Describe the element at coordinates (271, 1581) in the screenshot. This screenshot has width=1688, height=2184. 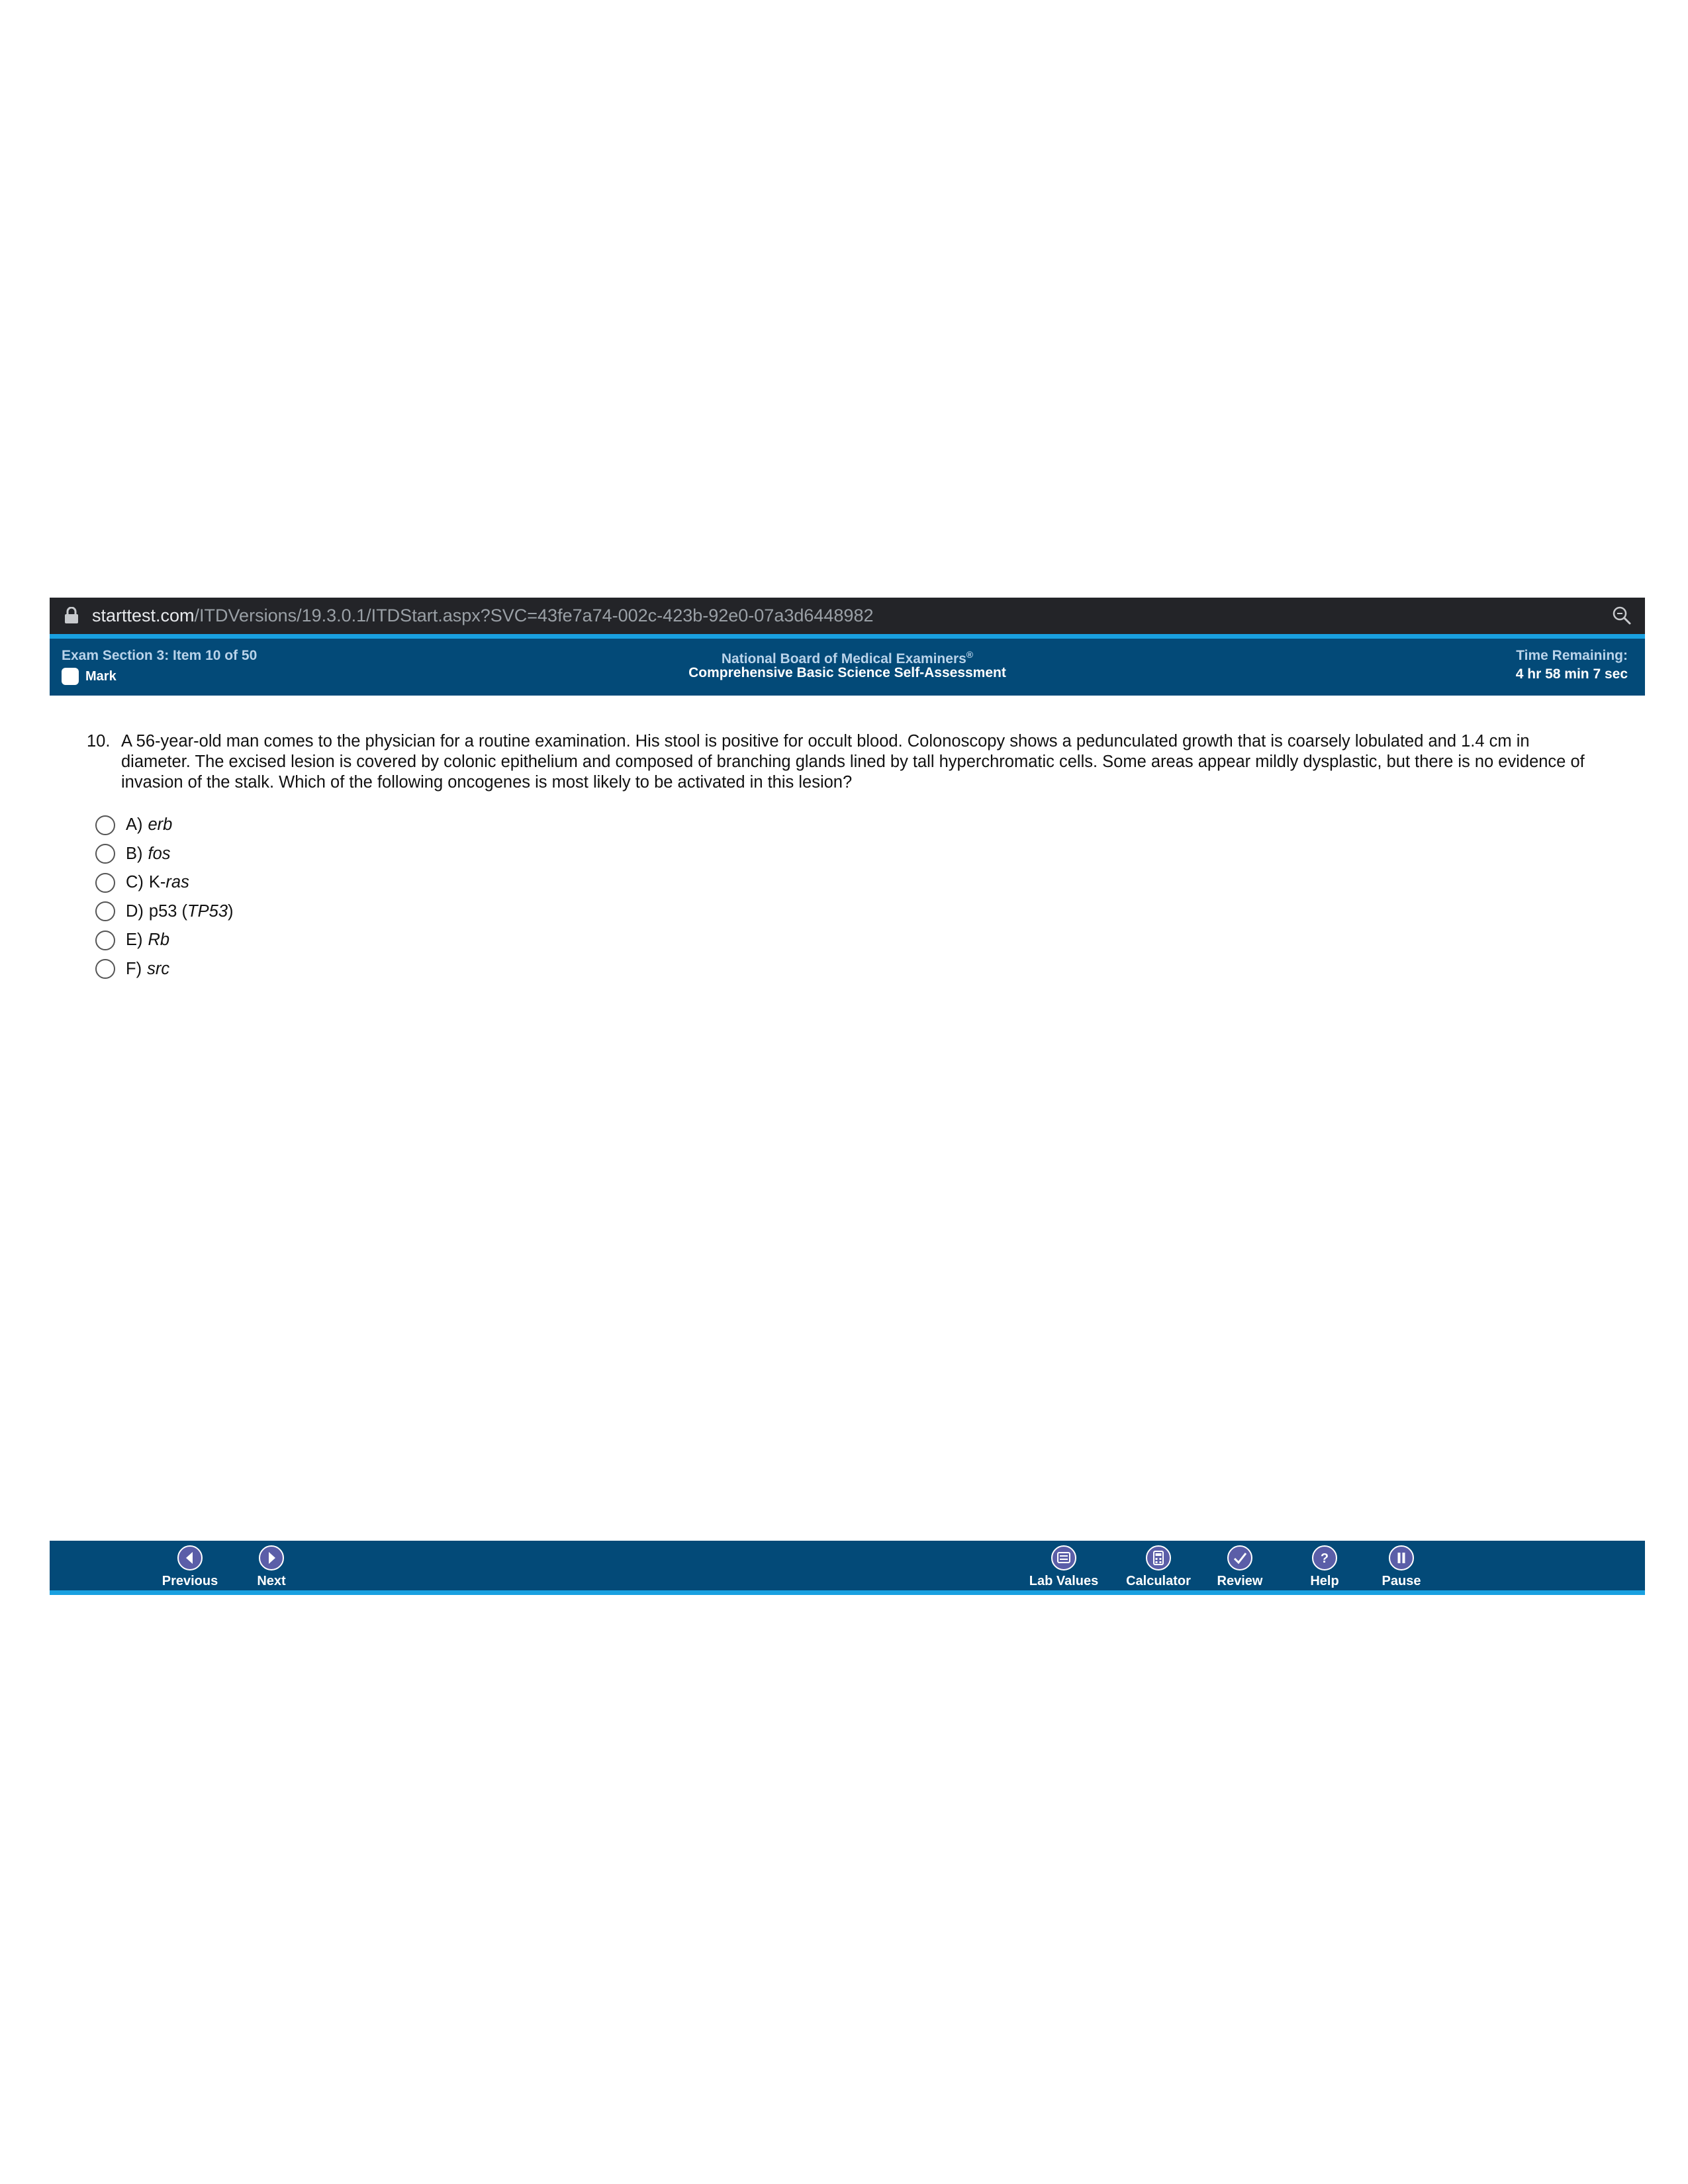
I see `next-label: Next` at that location.